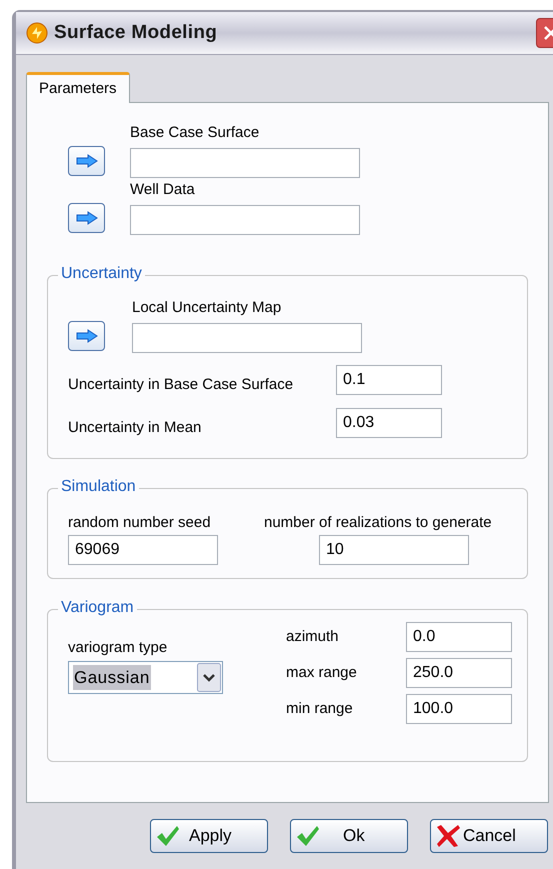  What do you see at coordinates (349, 836) in the screenshot?
I see `dialog-button: Ok` at bounding box center [349, 836].